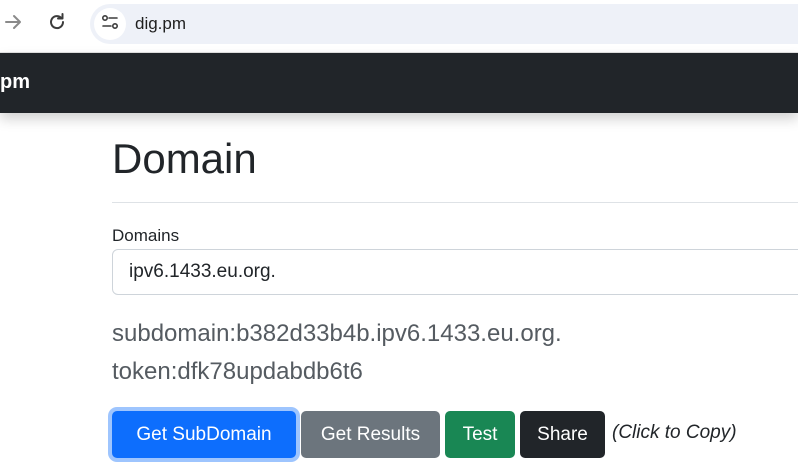 The image size is (798, 470). Describe the element at coordinates (480, 434) in the screenshot. I see `test-button: Test` at that location.